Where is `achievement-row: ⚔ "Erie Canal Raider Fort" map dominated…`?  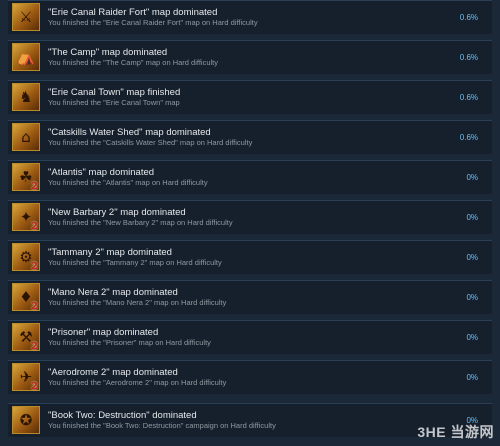 achievement-row: ⚔ "Erie Canal Raider Fort" map dominated… is located at coordinates (250, 17).